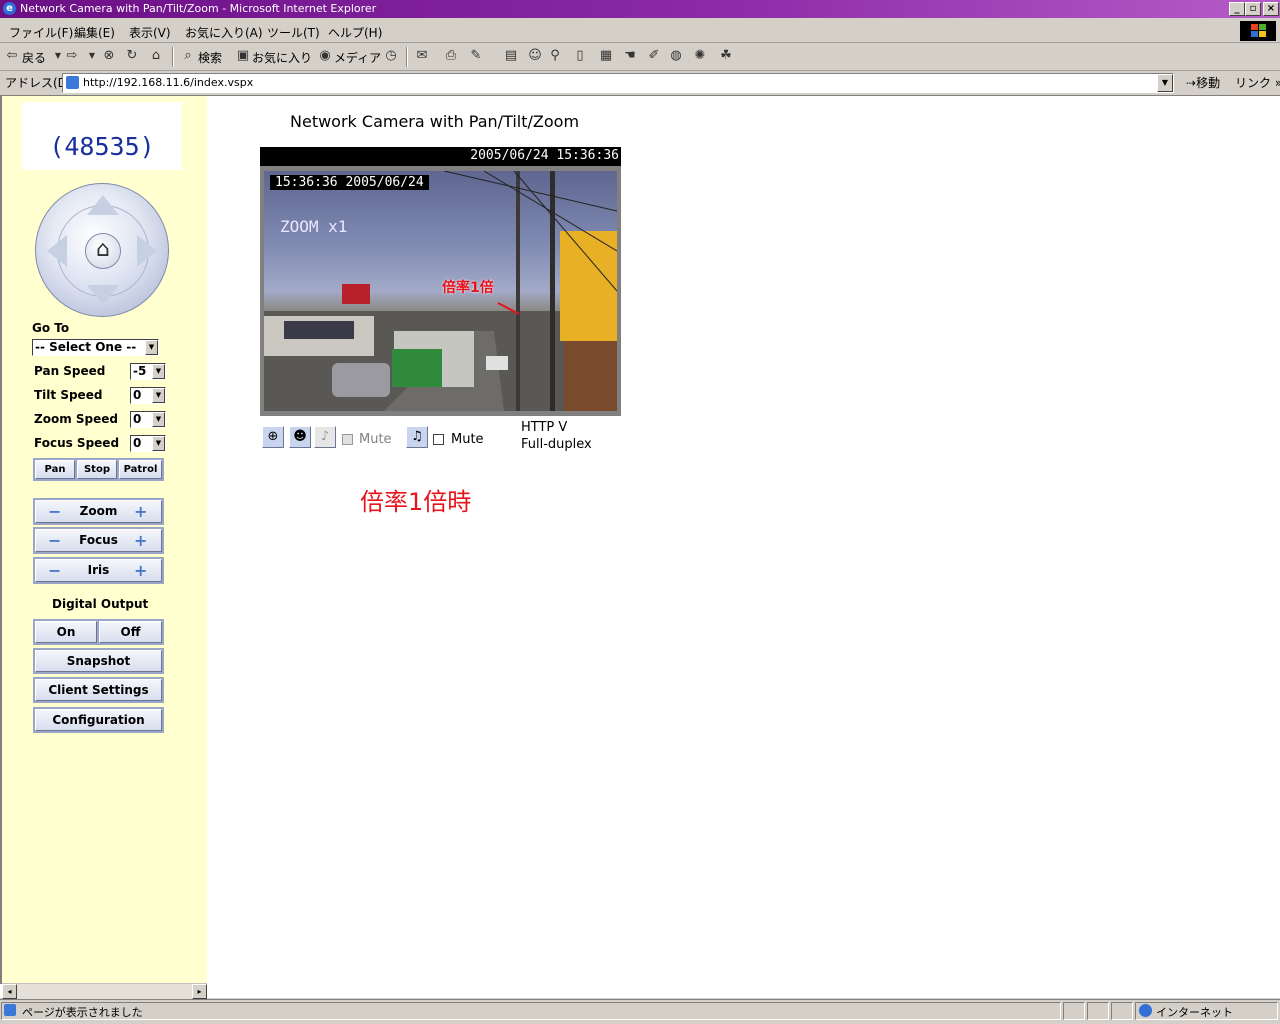 This screenshot has width=1280, height=1024. What do you see at coordinates (55, 469) in the screenshot?
I see `pan-button: Pan` at bounding box center [55, 469].